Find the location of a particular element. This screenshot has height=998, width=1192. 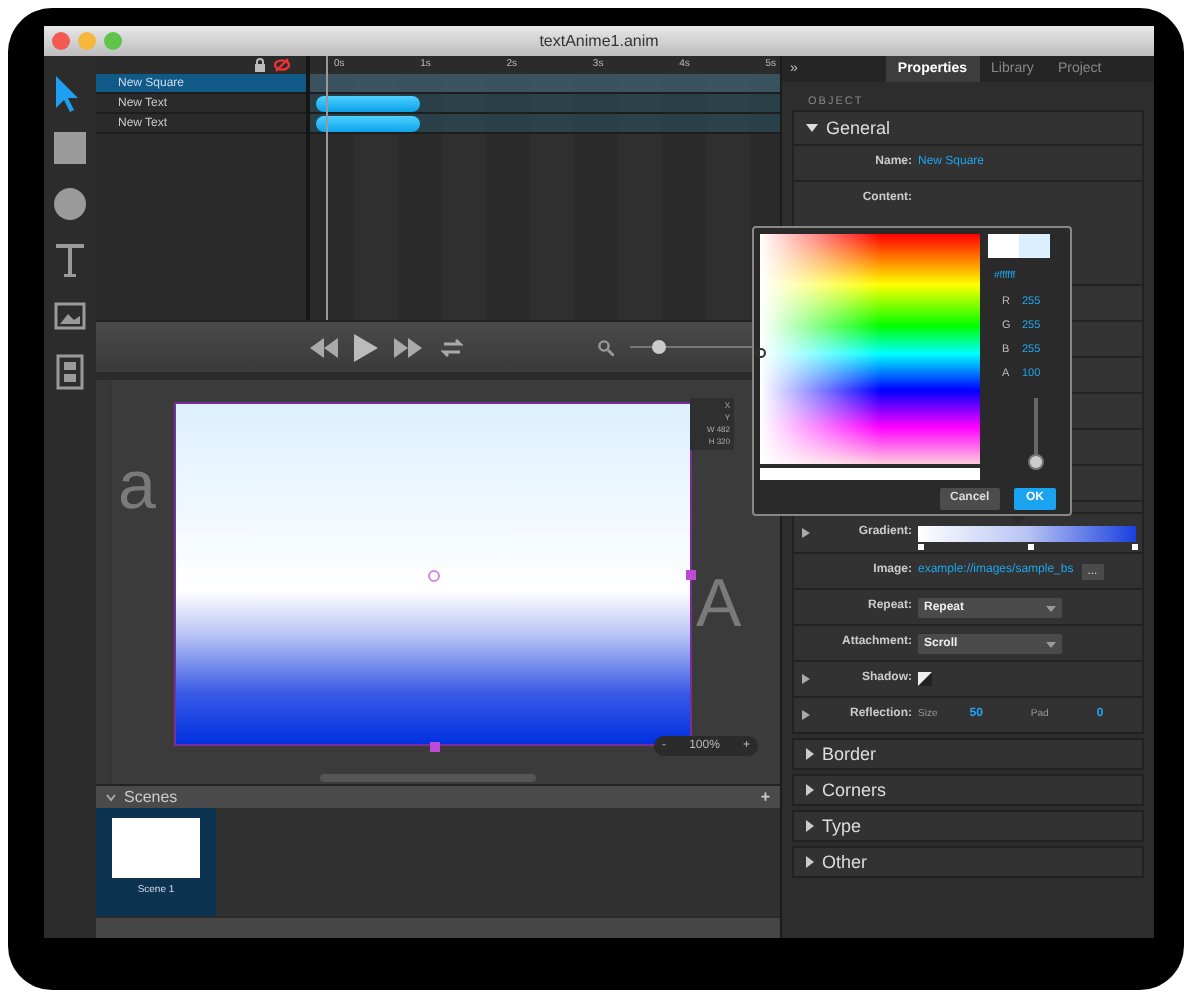

loop-icon is located at coordinates (452, 347).